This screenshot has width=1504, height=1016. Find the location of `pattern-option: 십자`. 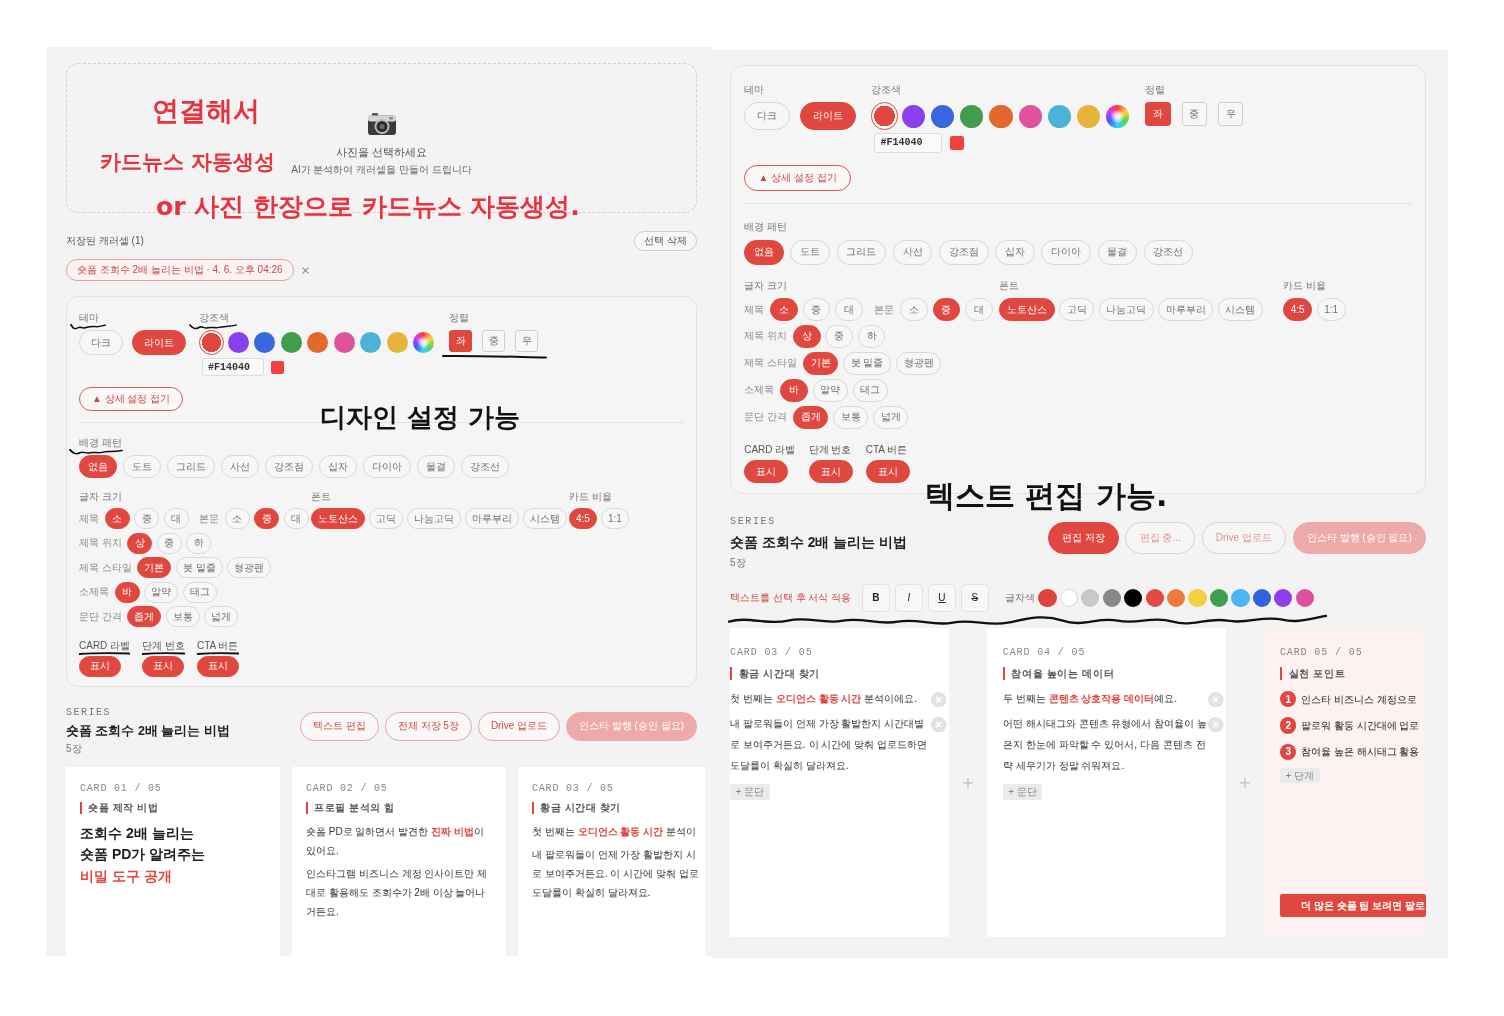

pattern-option: 십자 is located at coordinates (1015, 252).